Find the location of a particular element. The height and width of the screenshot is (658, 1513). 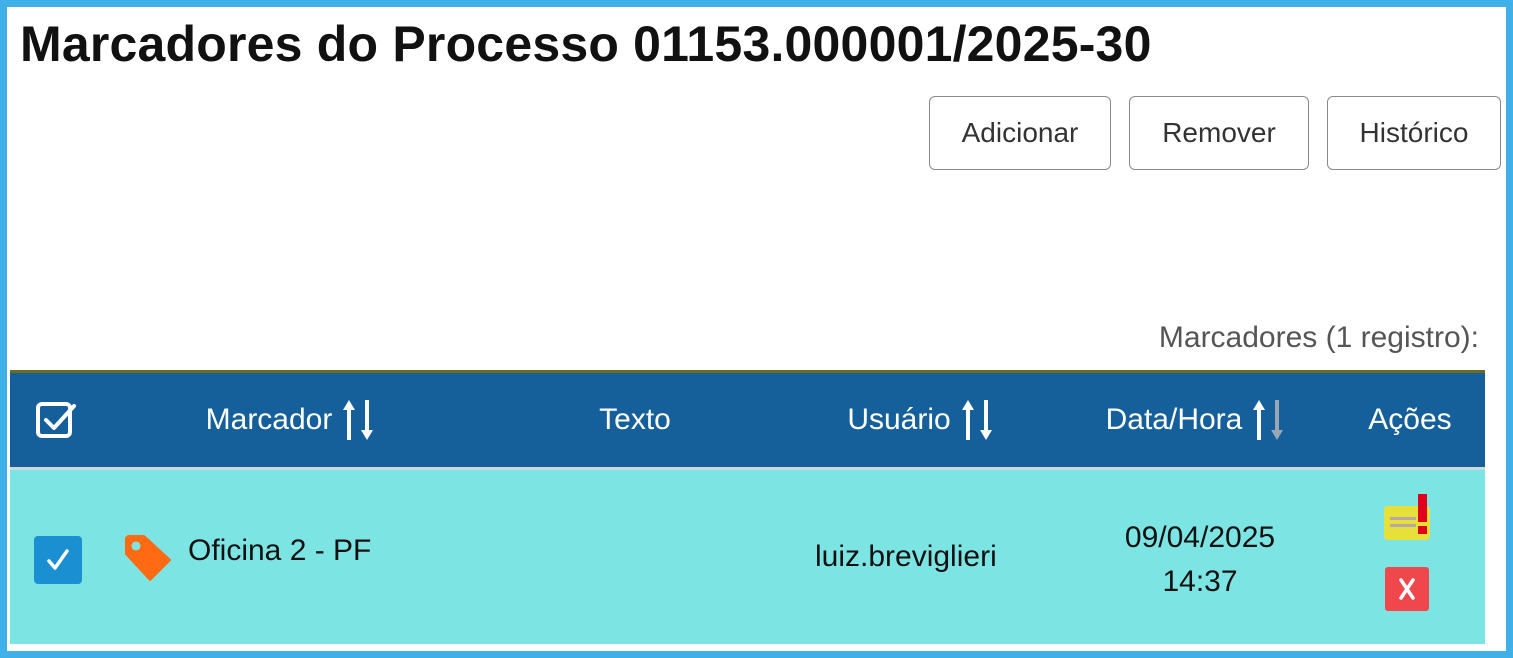

user-name: luiz.breviglieri is located at coordinates (906, 556).